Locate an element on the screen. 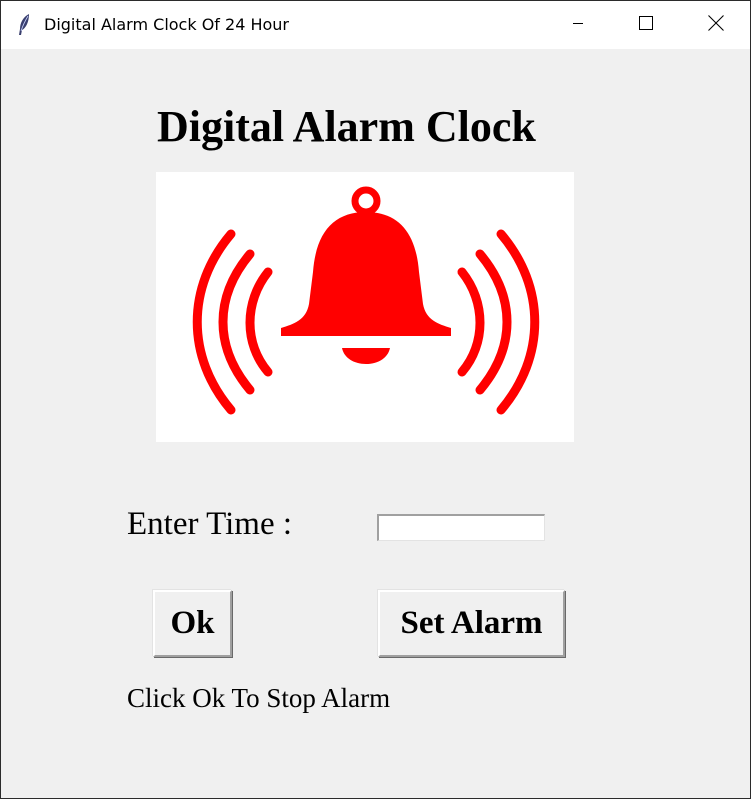 The image size is (751, 799). close-icon is located at coordinates (716, 25).